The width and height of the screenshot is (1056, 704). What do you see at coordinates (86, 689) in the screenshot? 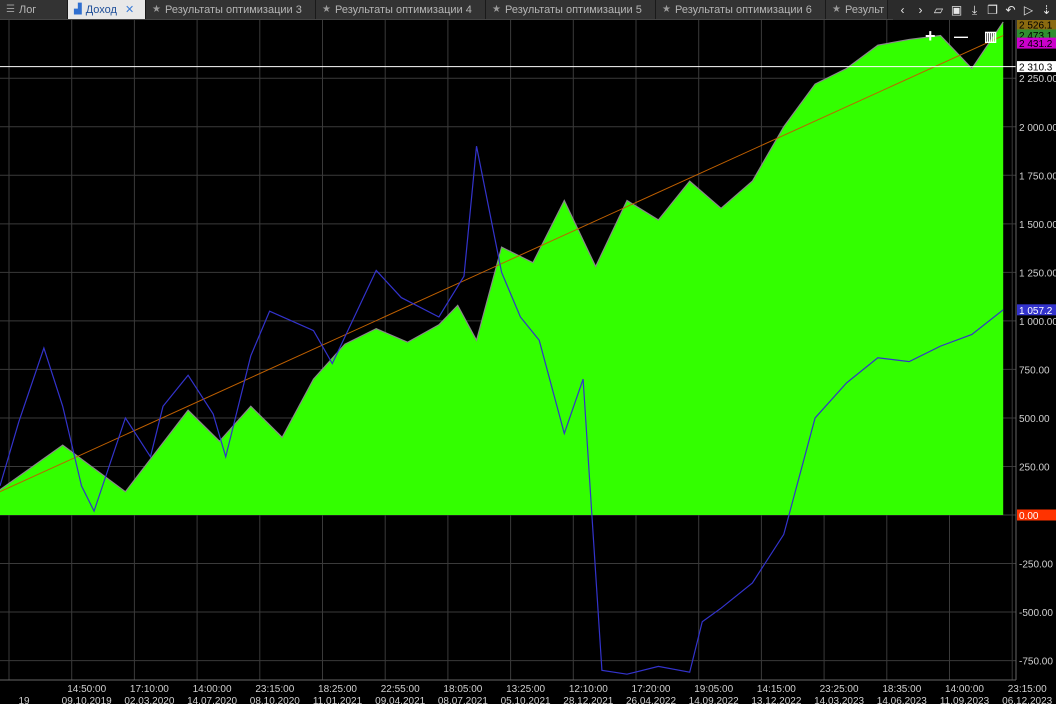
I see `x-tick-time: 14:50:00` at bounding box center [86, 689].